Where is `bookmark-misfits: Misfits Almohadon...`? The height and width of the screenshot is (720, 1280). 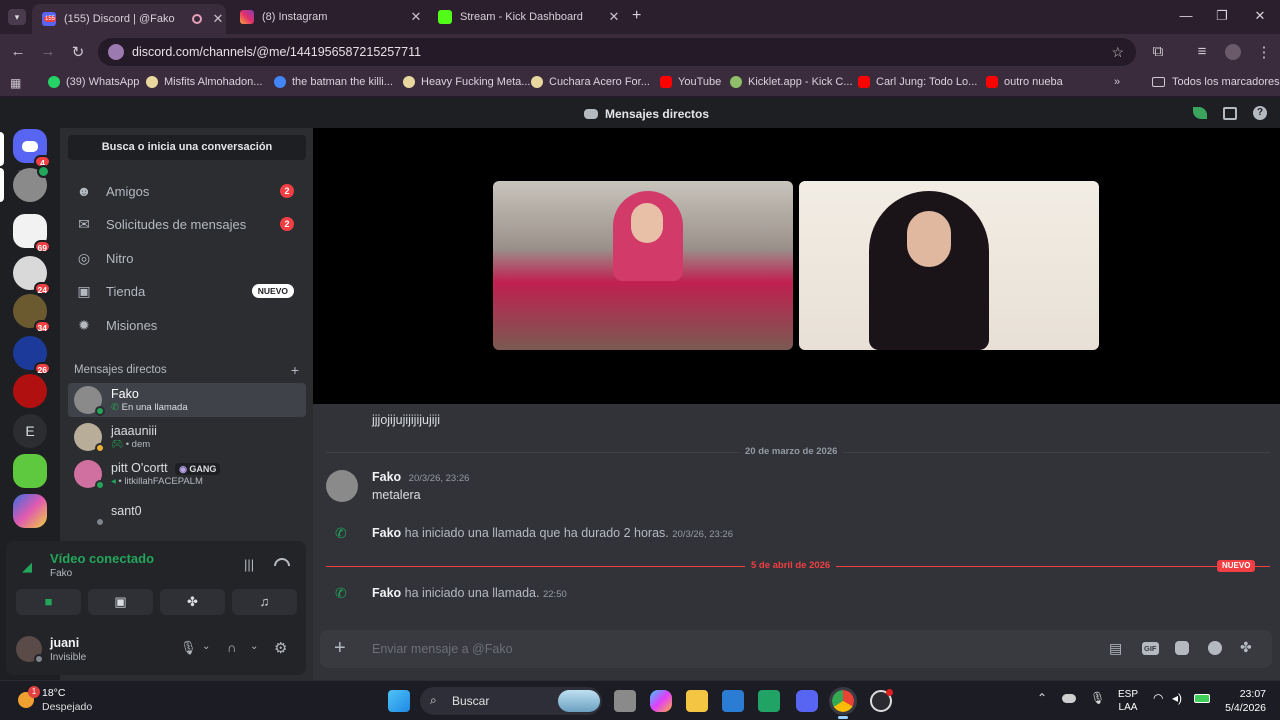 bookmark-misfits: Misfits Almohadon... is located at coordinates (204, 82).